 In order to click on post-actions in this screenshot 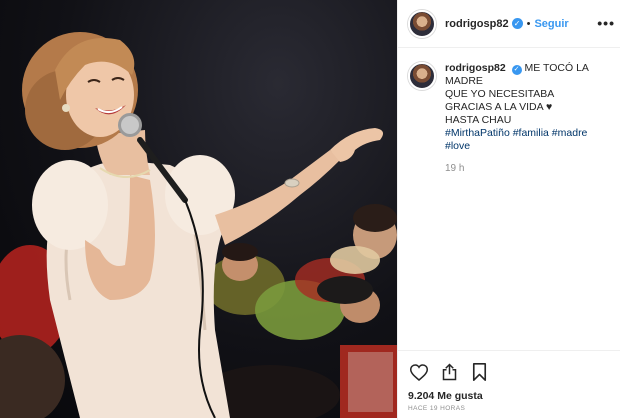, I will do `click(510, 372)`.